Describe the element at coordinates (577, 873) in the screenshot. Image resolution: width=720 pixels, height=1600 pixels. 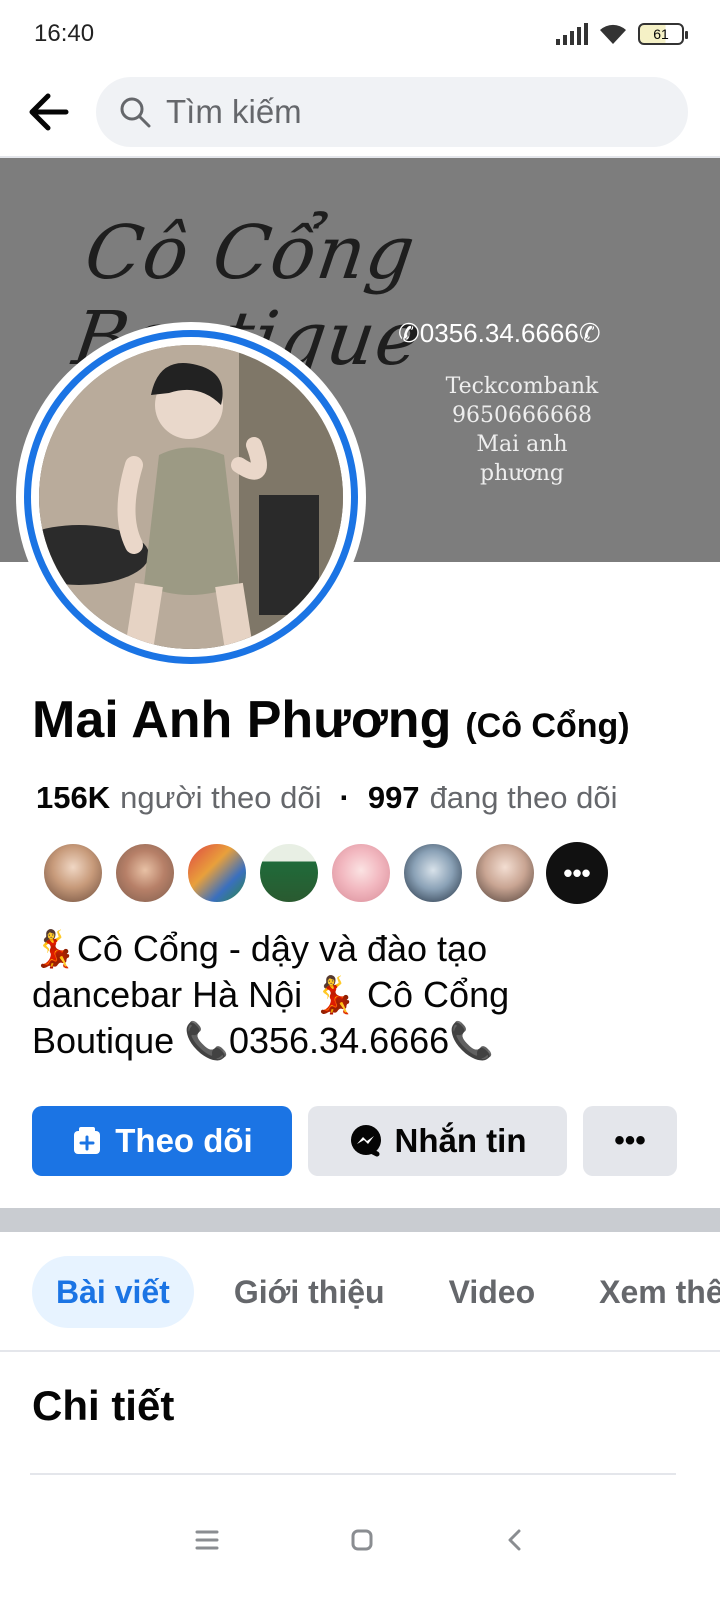
I see `more-followers-button: •••` at that location.